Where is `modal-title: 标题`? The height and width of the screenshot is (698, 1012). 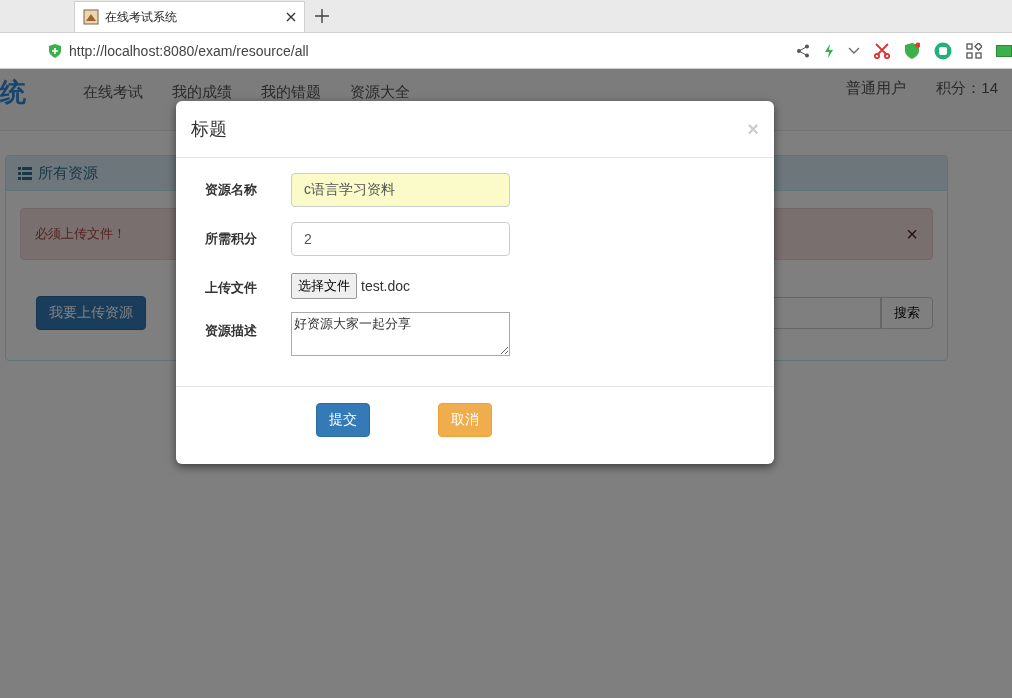
modal-title: 标题 is located at coordinates (209, 129).